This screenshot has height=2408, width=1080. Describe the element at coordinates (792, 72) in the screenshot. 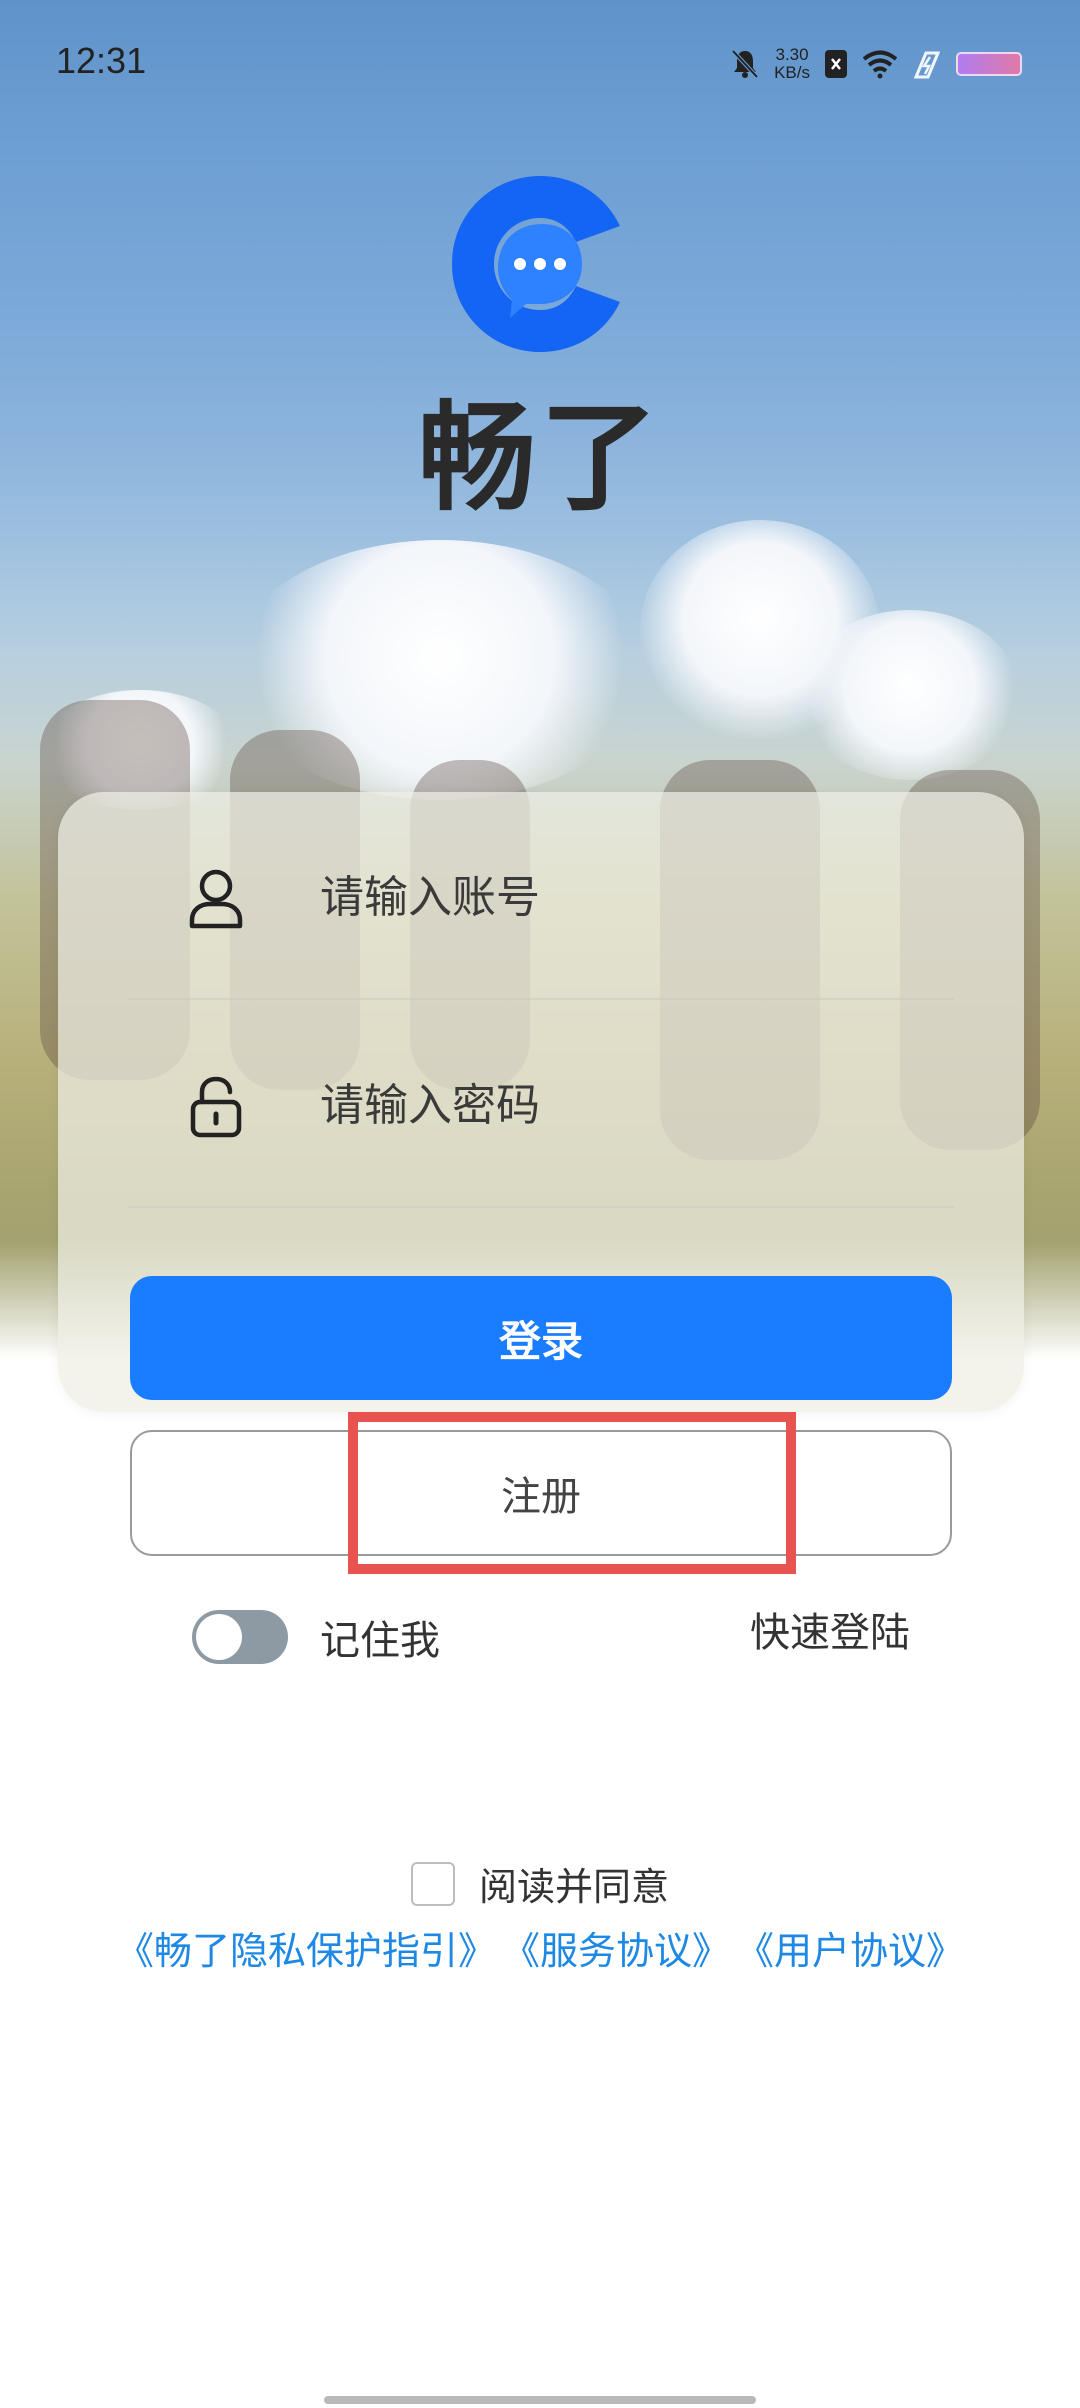

I see `net-speed-unit: KB/s` at that location.